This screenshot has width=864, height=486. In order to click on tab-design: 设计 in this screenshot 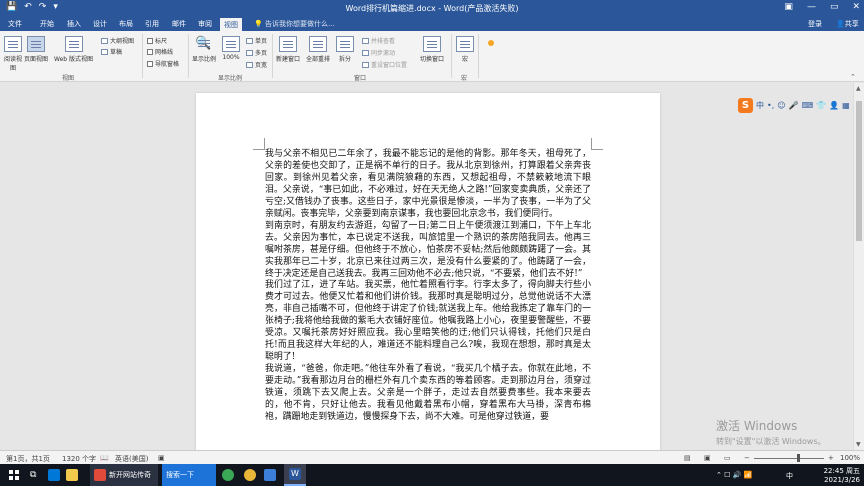, I will do `click(100, 24)`.